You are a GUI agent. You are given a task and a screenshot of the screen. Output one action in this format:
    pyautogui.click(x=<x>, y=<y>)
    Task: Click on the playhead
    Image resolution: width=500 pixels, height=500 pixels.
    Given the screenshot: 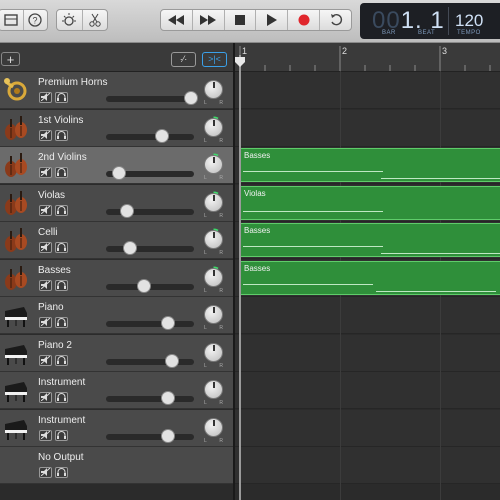 What is the action you would take?
    pyautogui.click(x=240, y=277)
    